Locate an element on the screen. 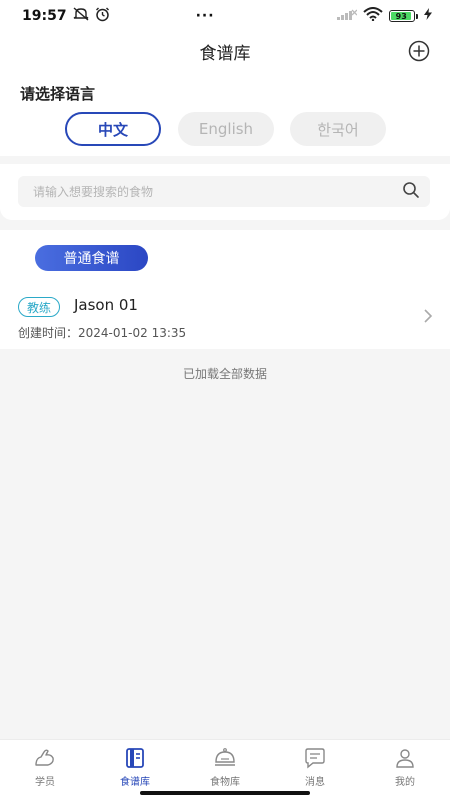 This screenshot has height=800, width=450. status-bar: 19:57 ··· 93 is located at coordinates (225, 16).